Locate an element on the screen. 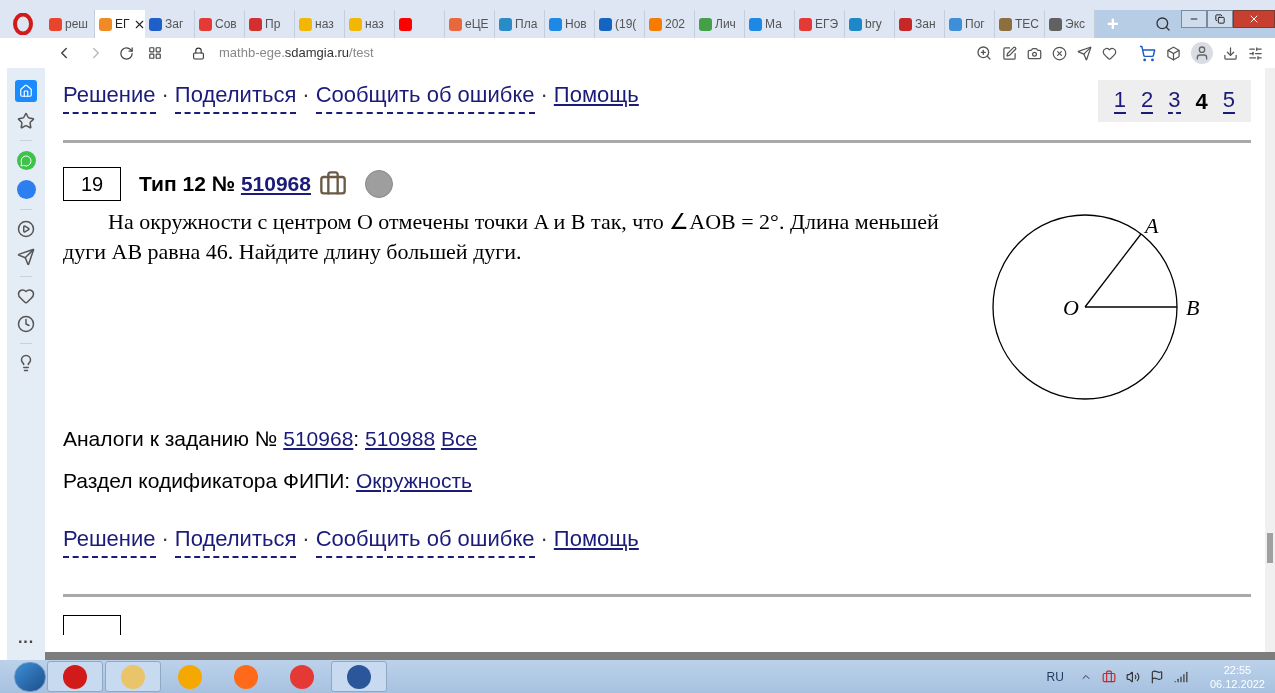 The image size is (1275, 693). tab-title: 202 is located at coordinates (675, 24).